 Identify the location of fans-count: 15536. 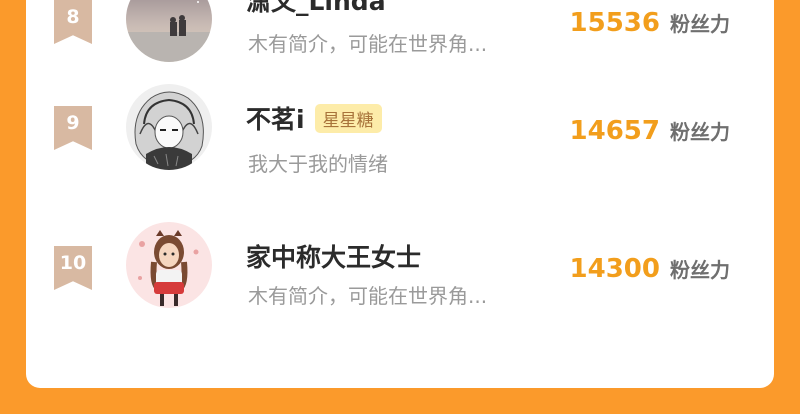
(614, 23).